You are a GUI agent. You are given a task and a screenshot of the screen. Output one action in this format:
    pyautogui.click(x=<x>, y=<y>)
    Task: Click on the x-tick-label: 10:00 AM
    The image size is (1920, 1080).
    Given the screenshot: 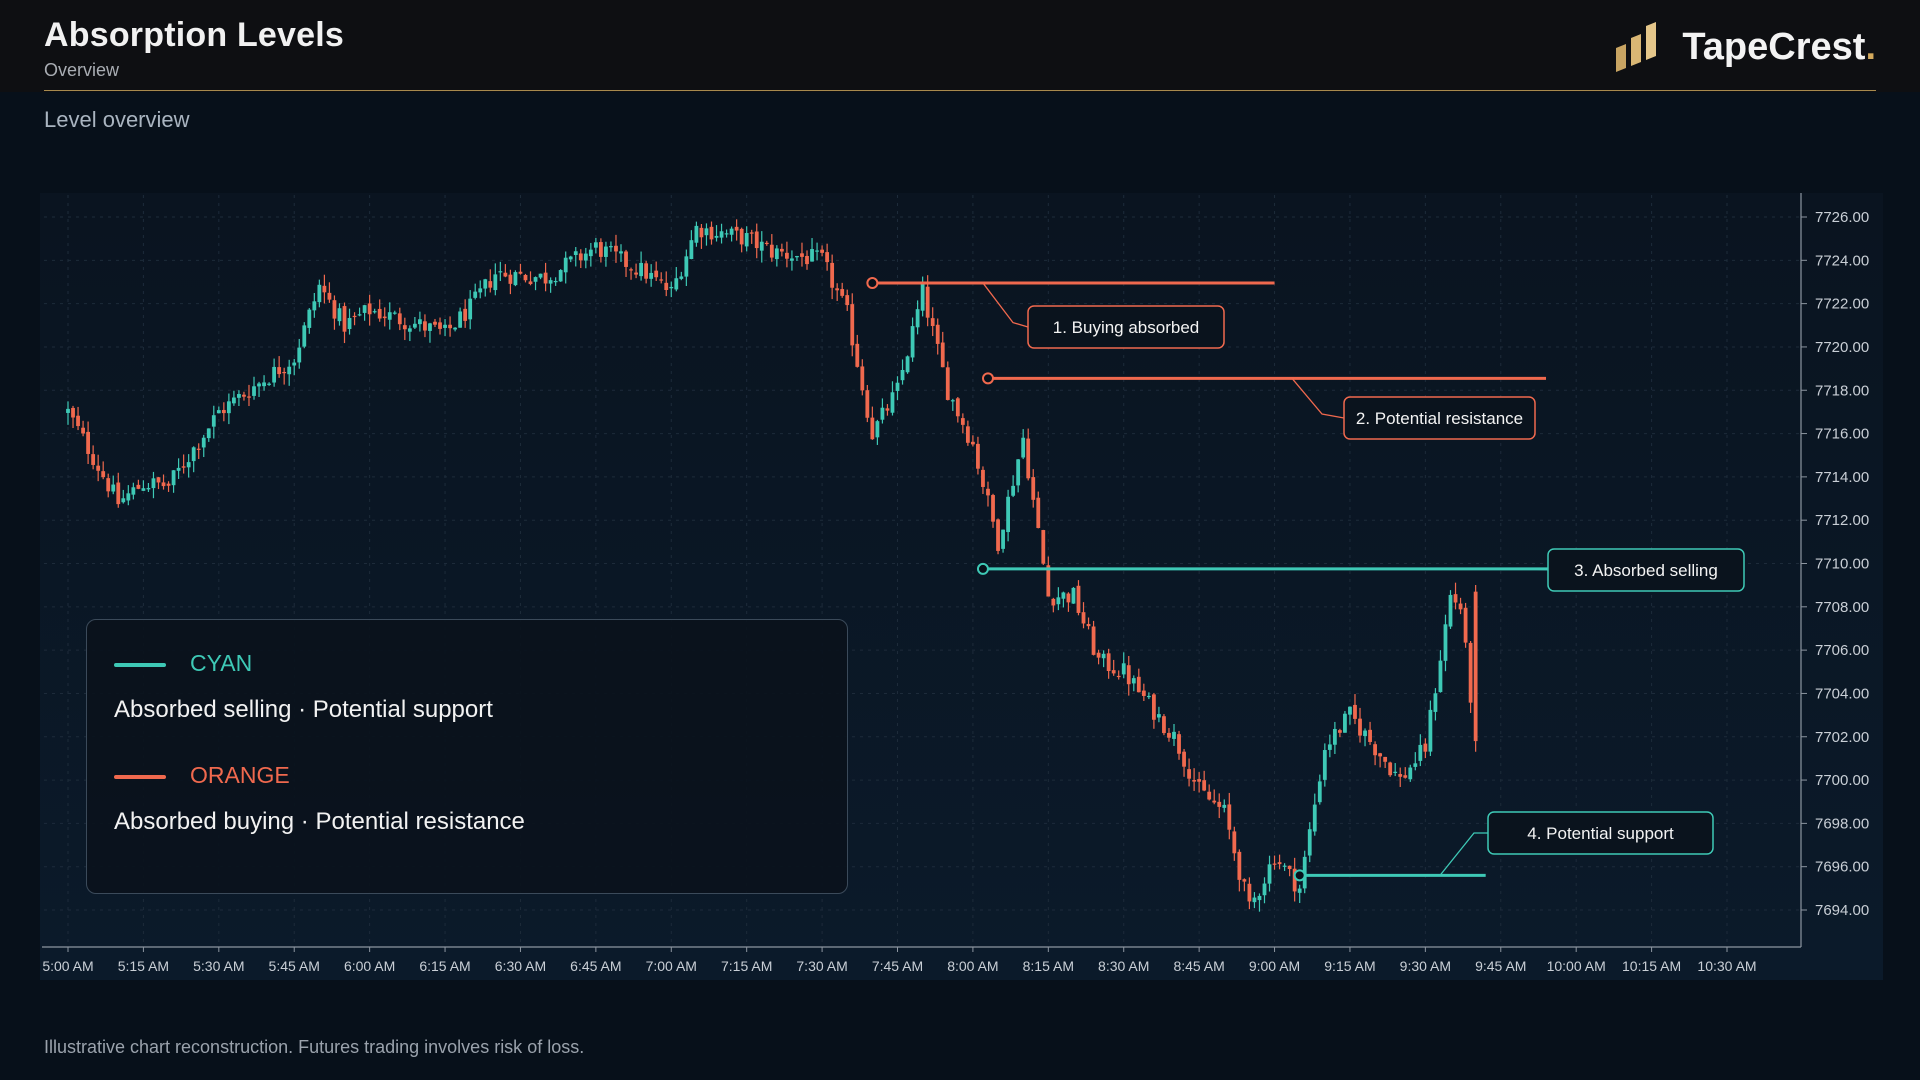 What is the action you would take?
    pyautogui.click(x=1576, y=966)
    